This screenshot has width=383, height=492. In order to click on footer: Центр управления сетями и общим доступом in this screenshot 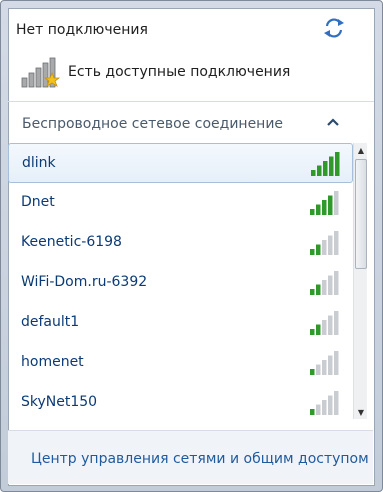, I will do `click(190, 457)`.